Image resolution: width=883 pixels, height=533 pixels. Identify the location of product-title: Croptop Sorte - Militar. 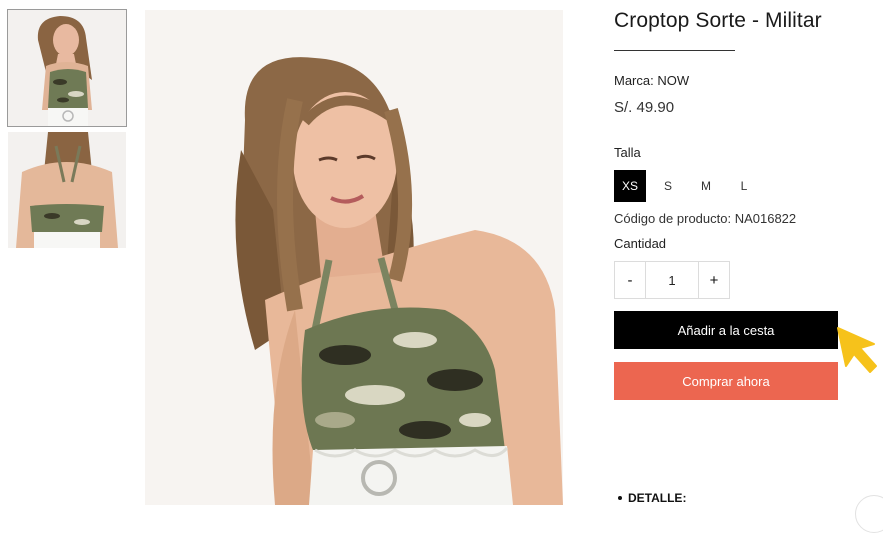
(718, 20).